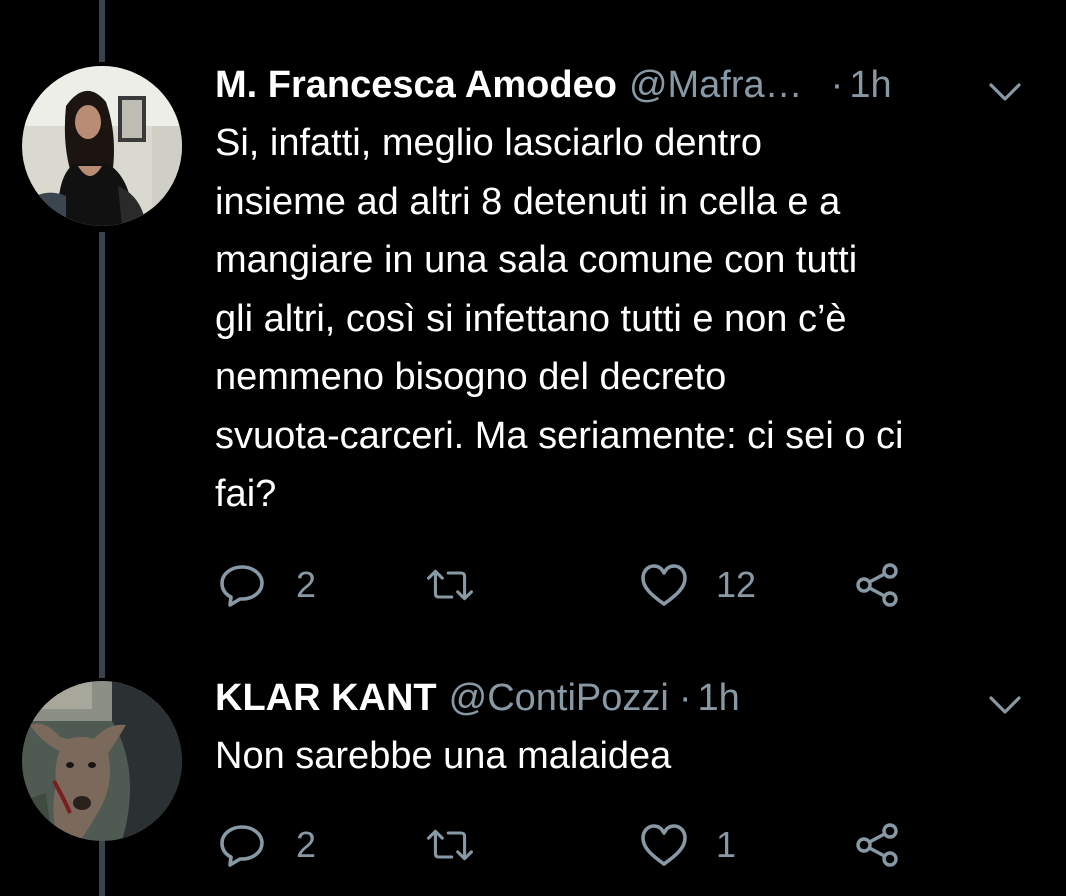 The image size is (1066, 896). Describe the element at coordinates (326, 698) in the screenshot. I see `display-name: KLAR KANT` at that location.